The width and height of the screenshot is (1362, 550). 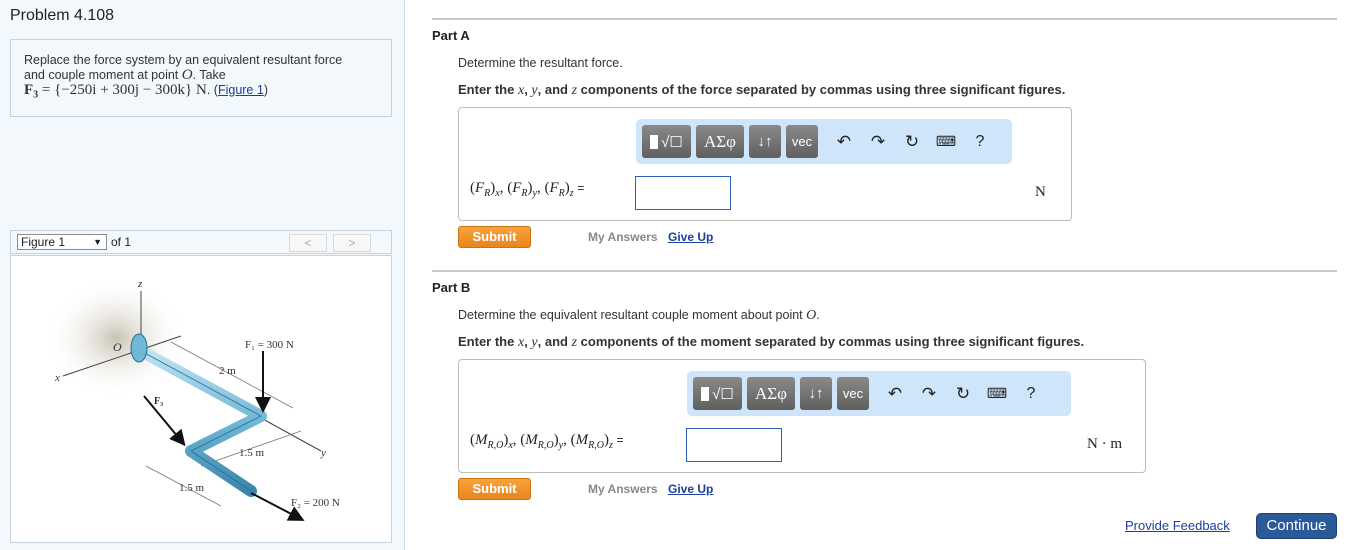 What do you see at coordinates (116, 338) in the screenshot?
I see `wall-shading` at bounding box center [116, 338].